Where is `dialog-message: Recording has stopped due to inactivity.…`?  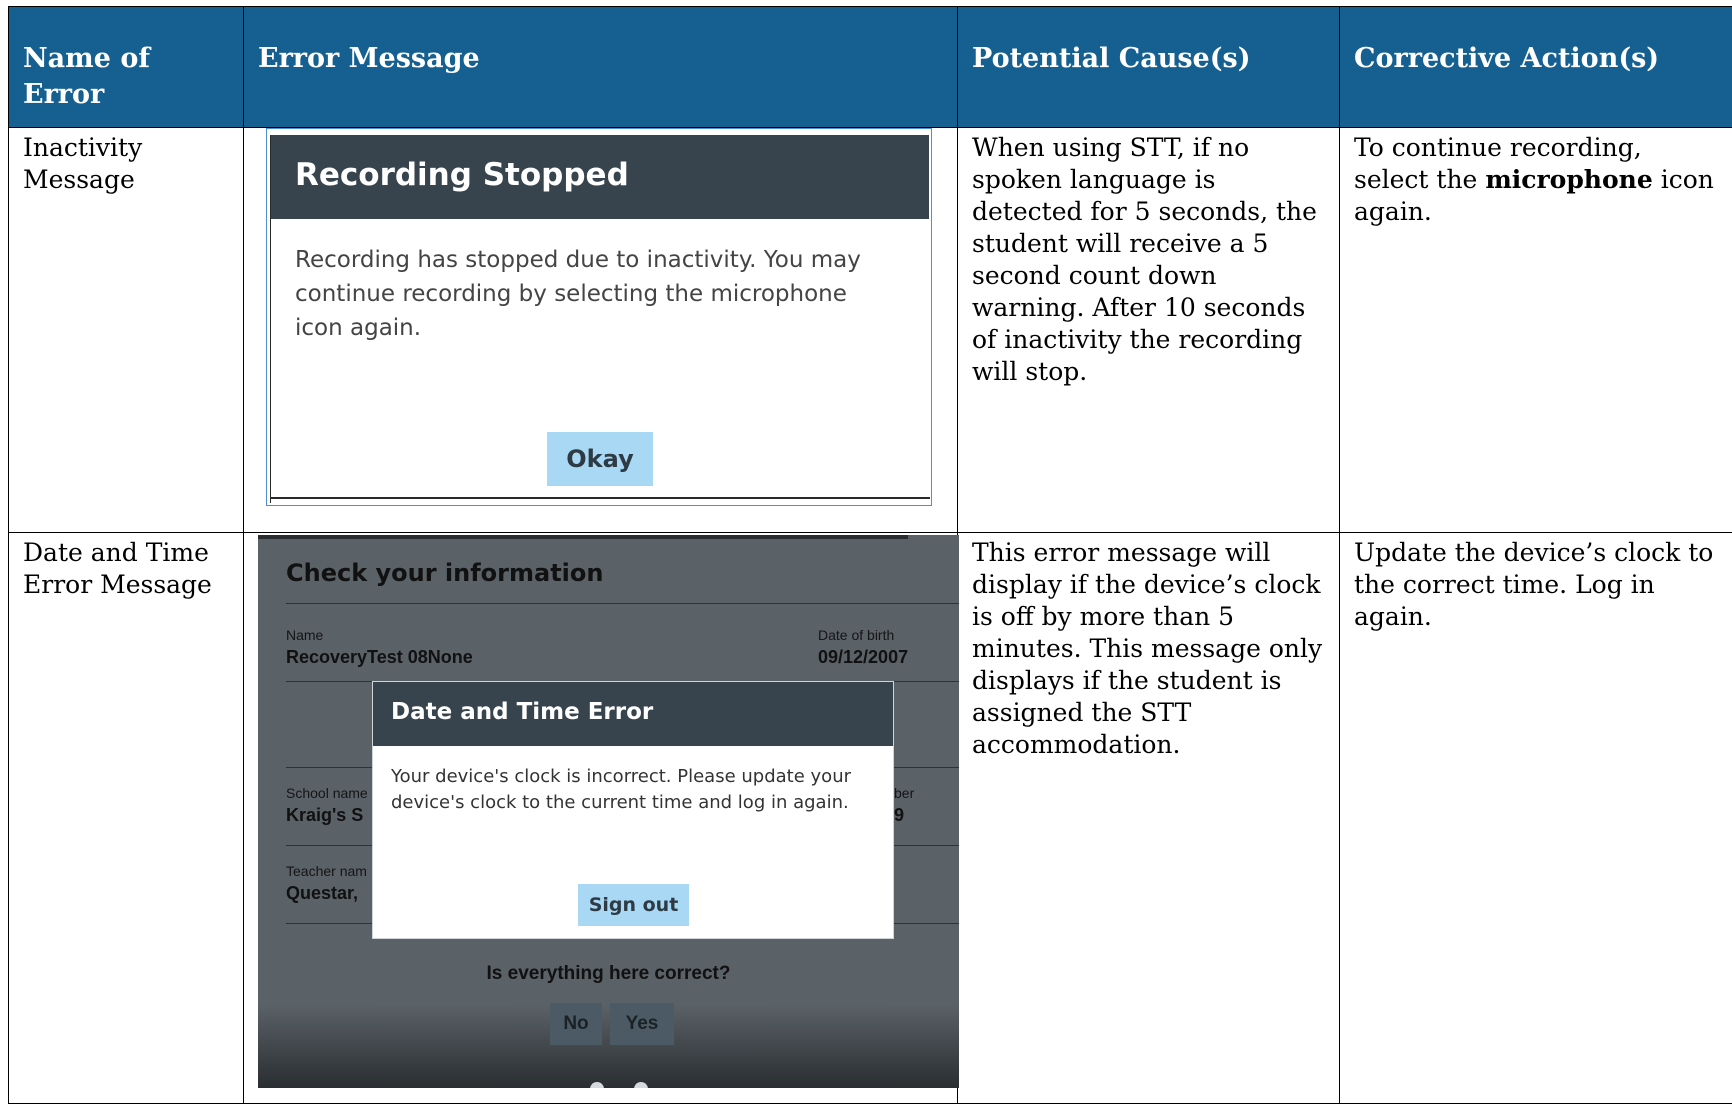 dialog-message: Recording has stopped due to inactivity.… is located at coordinates (595, 294).